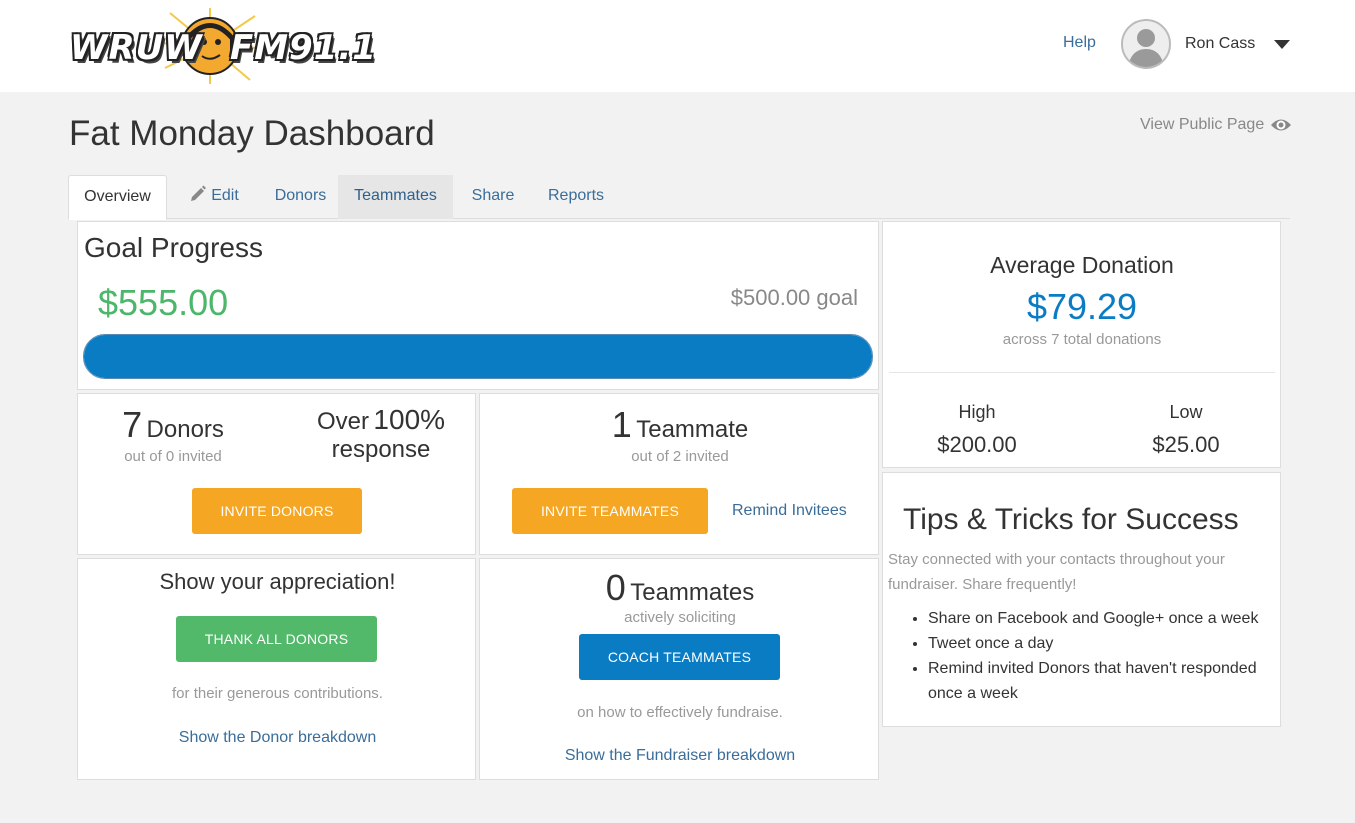  I want to click on donors-summary: 7 Donors out of 0 invited, so click(173, 434).